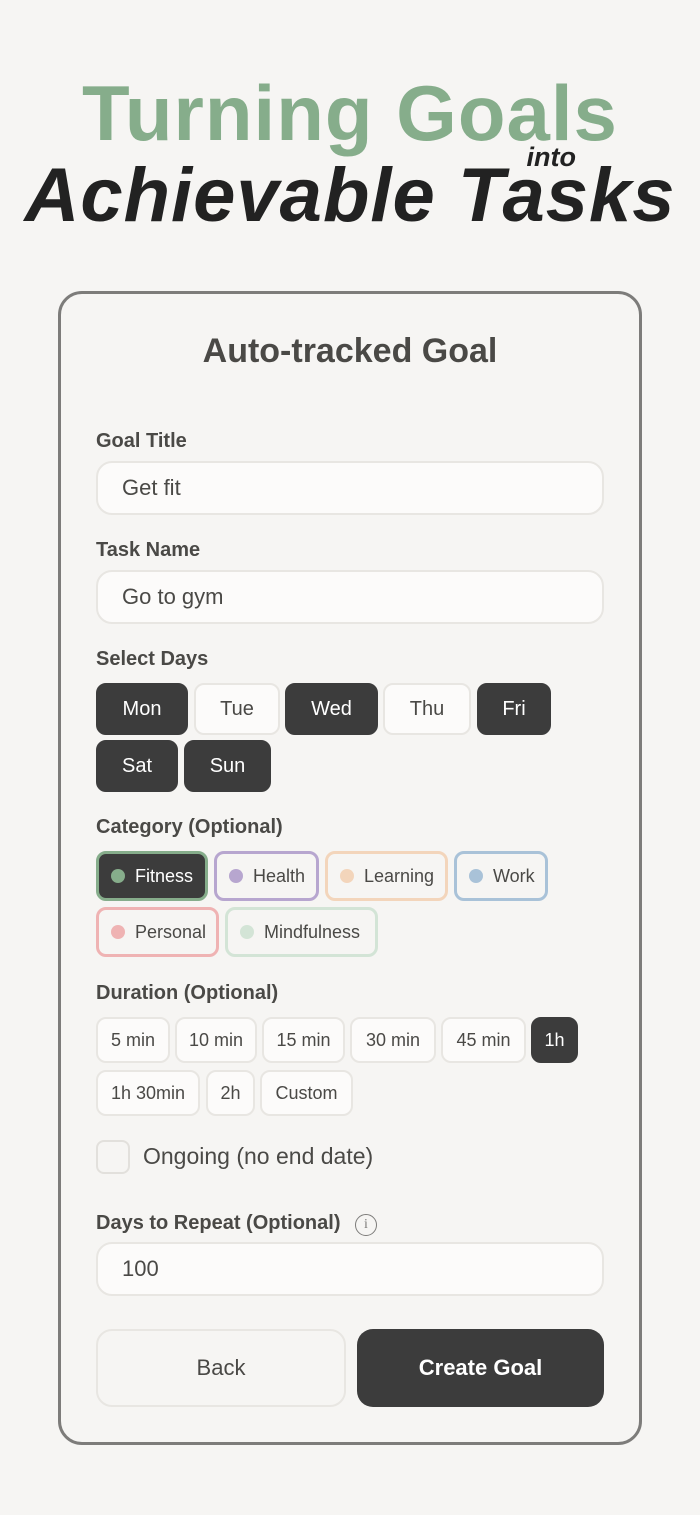 The image size is (700, 1515). Describe the element at coordinates (148, 1093) in the screenshot. I see `duration-chip-1h30min: 1h 30min` at that location.